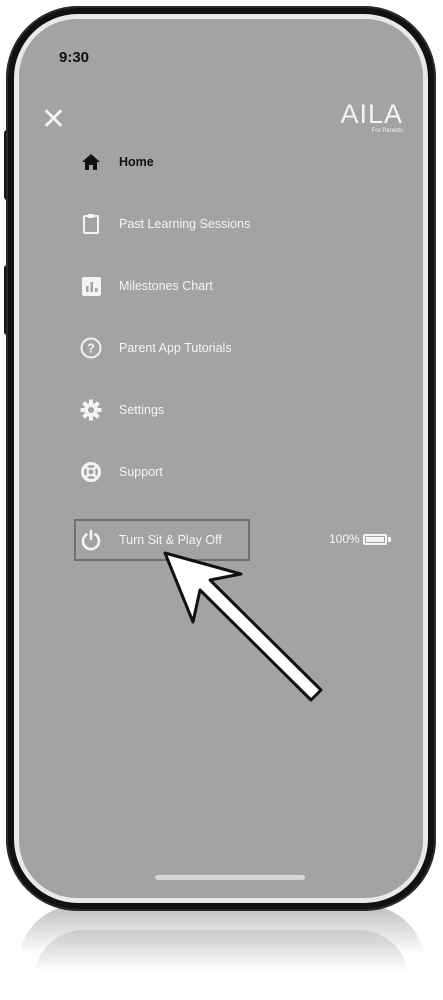 The image size is (443, 1000). Describe the element at coordinates (221, 965) in the screenshot. I see `phone-reflection-inner` at that location.